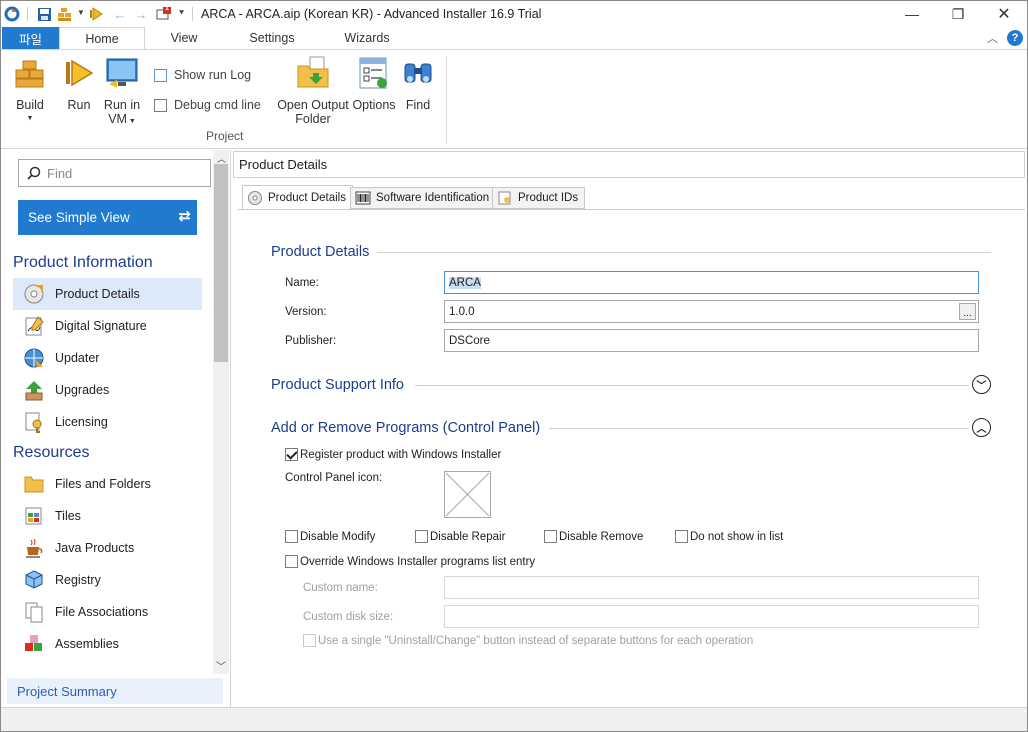 This screenshot has width=1028, height=732. I want to click on search-placeholder: Find, so click(60, 173).